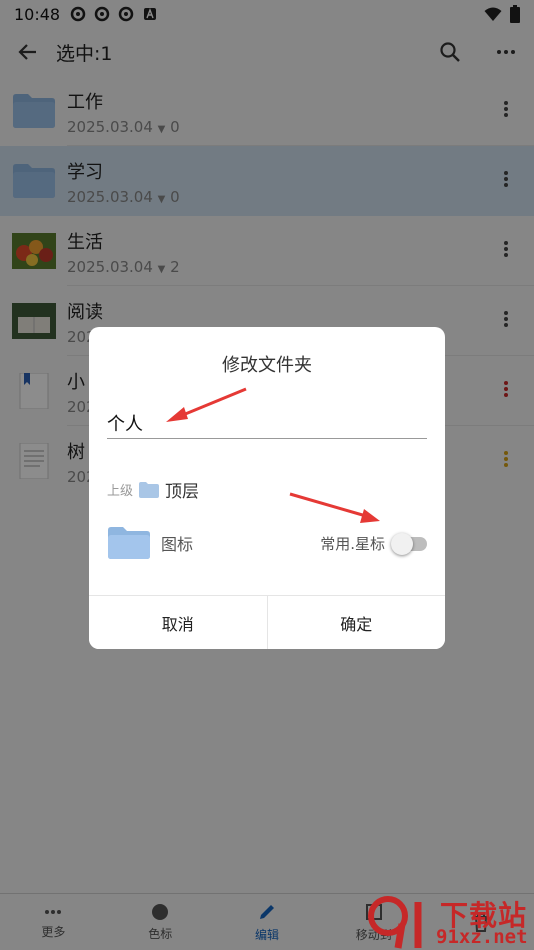  What do you see at coordinates (120, 491) in the screenshot?
I see `parent-label: 上级` at bounding box center [120, 491].